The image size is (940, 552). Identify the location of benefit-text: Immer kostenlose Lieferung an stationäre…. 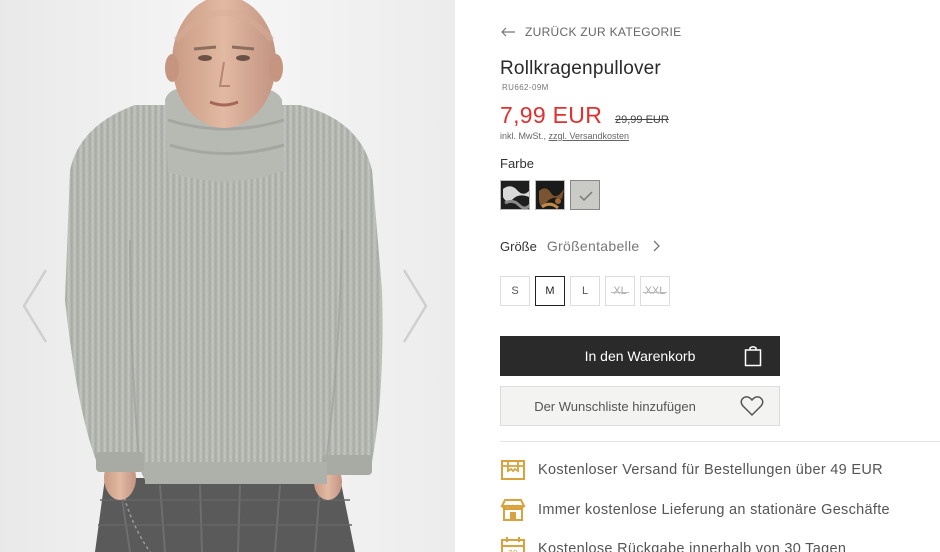
(714, 510).